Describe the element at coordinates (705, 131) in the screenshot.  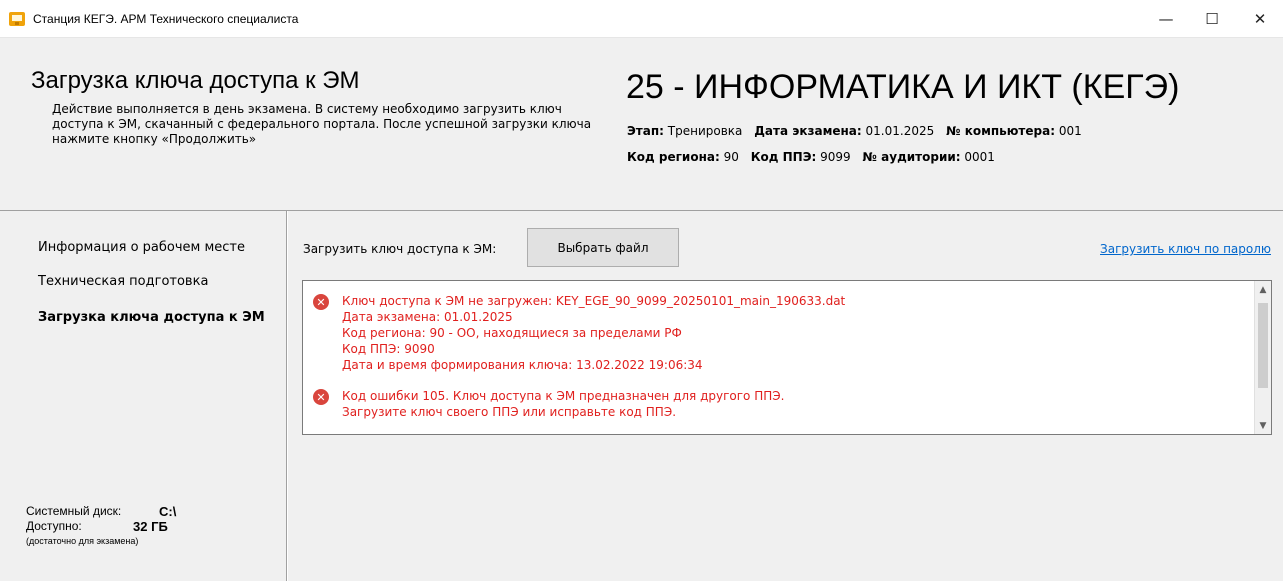
I see `stage-value: Тренировка` at that location.